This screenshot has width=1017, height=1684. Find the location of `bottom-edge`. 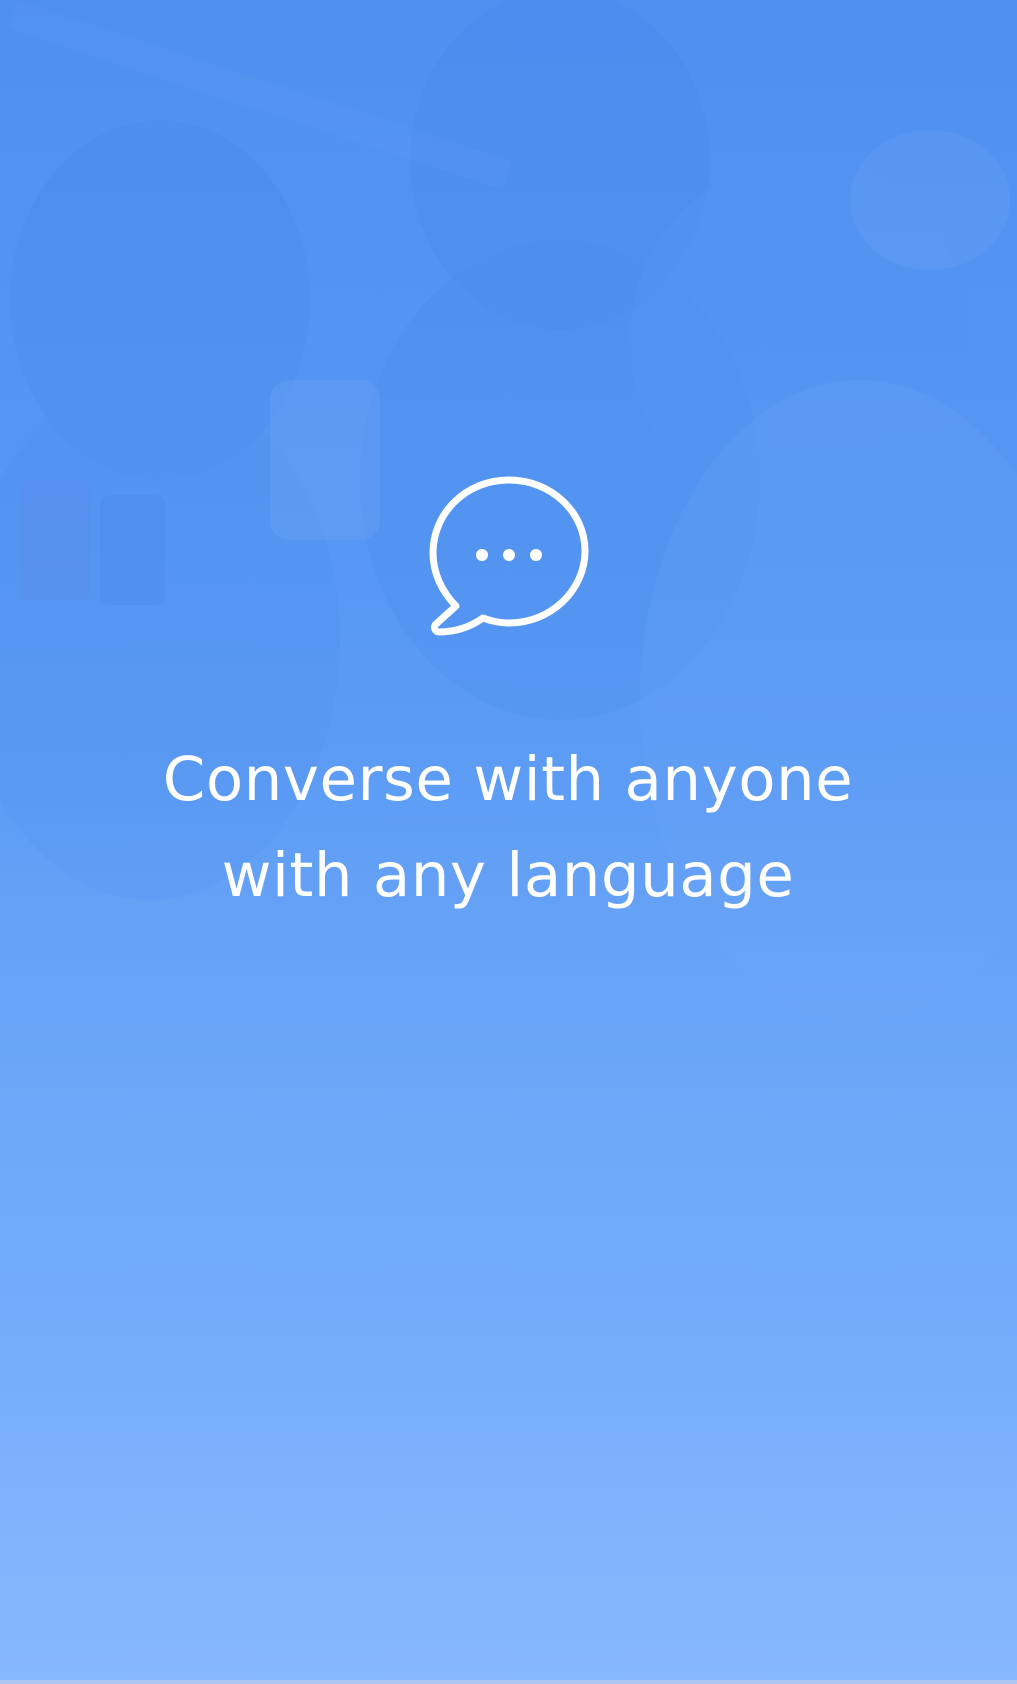

bottom-edge is located at coordinates (508, 1682).